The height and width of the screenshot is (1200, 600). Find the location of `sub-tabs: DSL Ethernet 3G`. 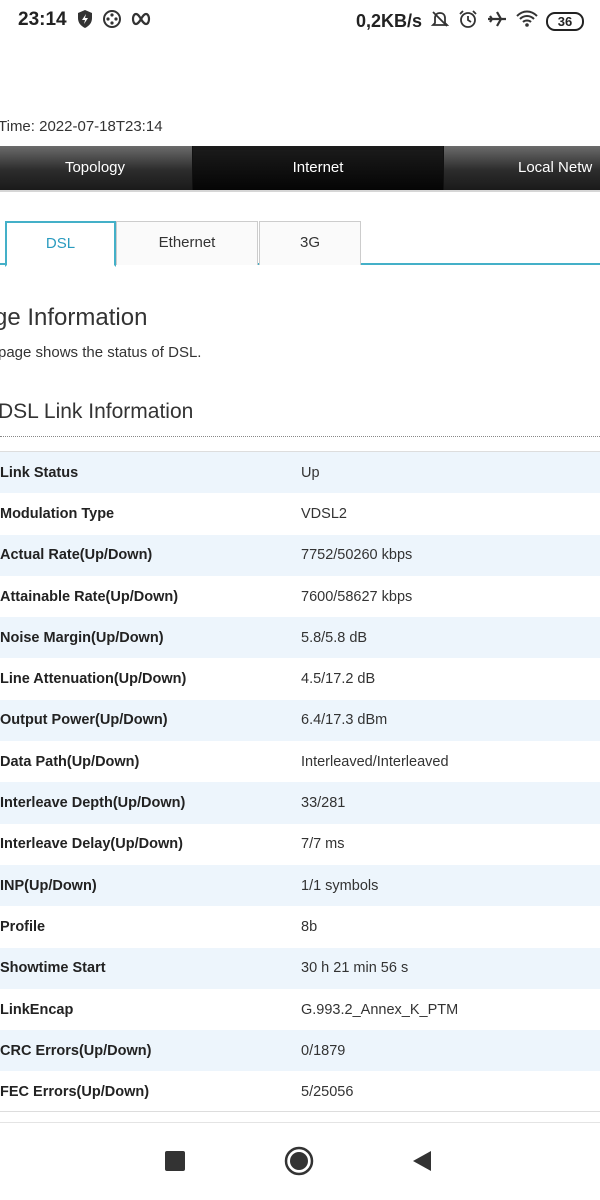

sub-tabs: DSL Ethernet 3G is located at coordinates (300, 244).